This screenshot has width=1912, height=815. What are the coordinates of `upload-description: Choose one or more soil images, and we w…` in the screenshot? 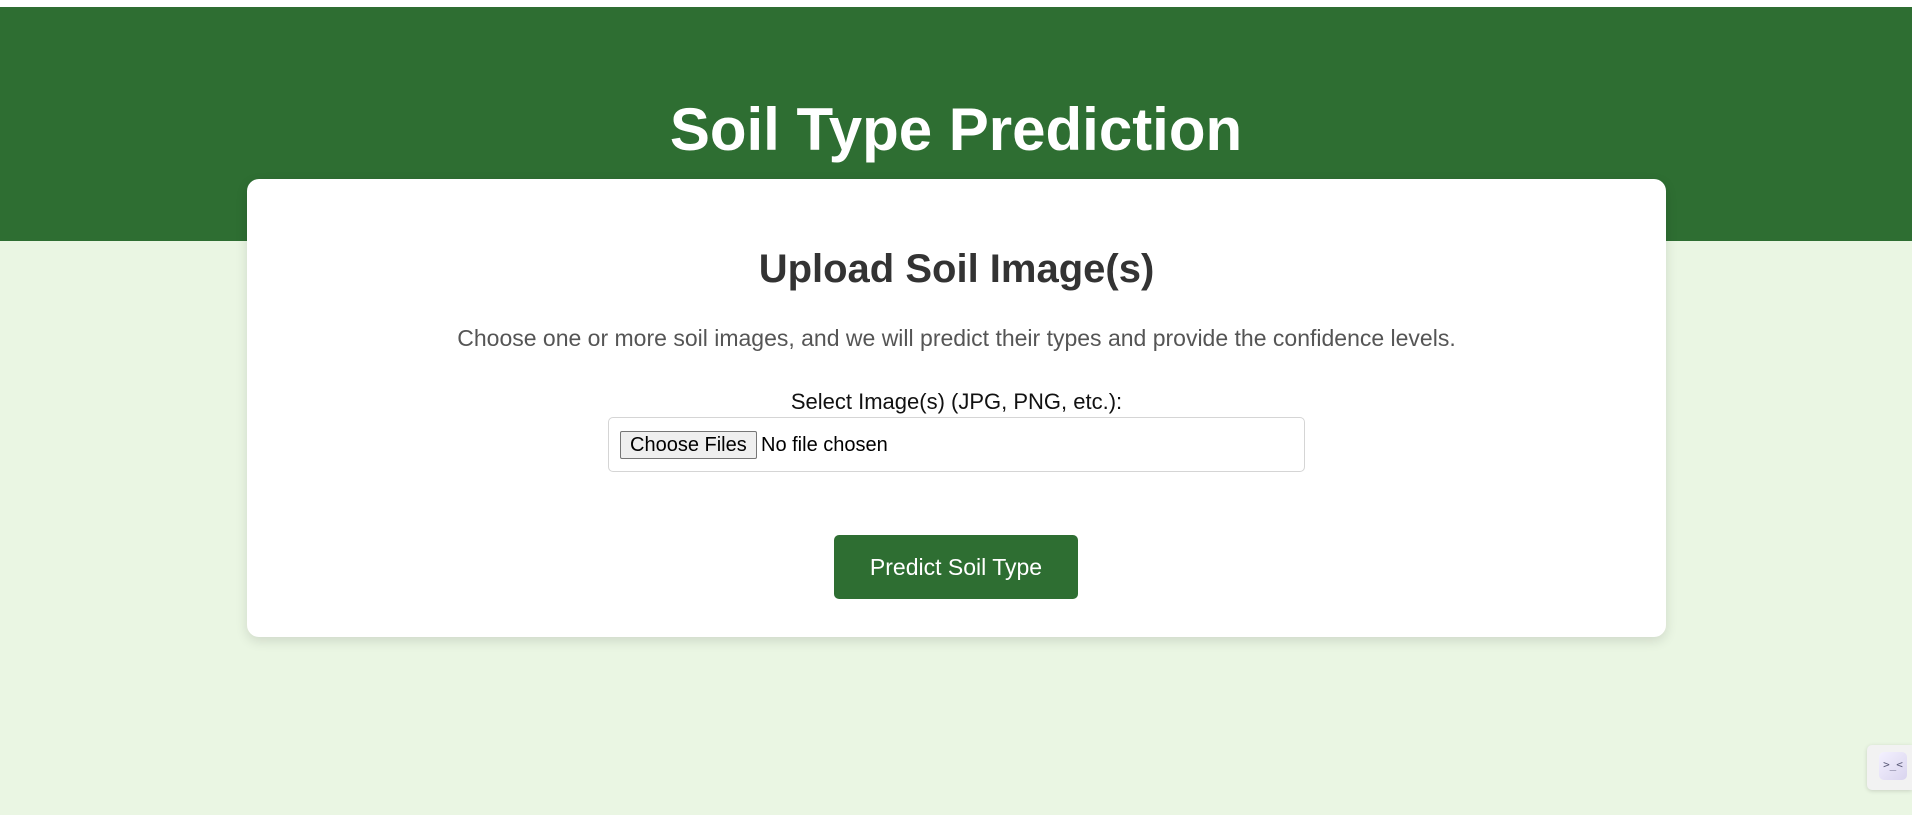 It's located at (956, 338).